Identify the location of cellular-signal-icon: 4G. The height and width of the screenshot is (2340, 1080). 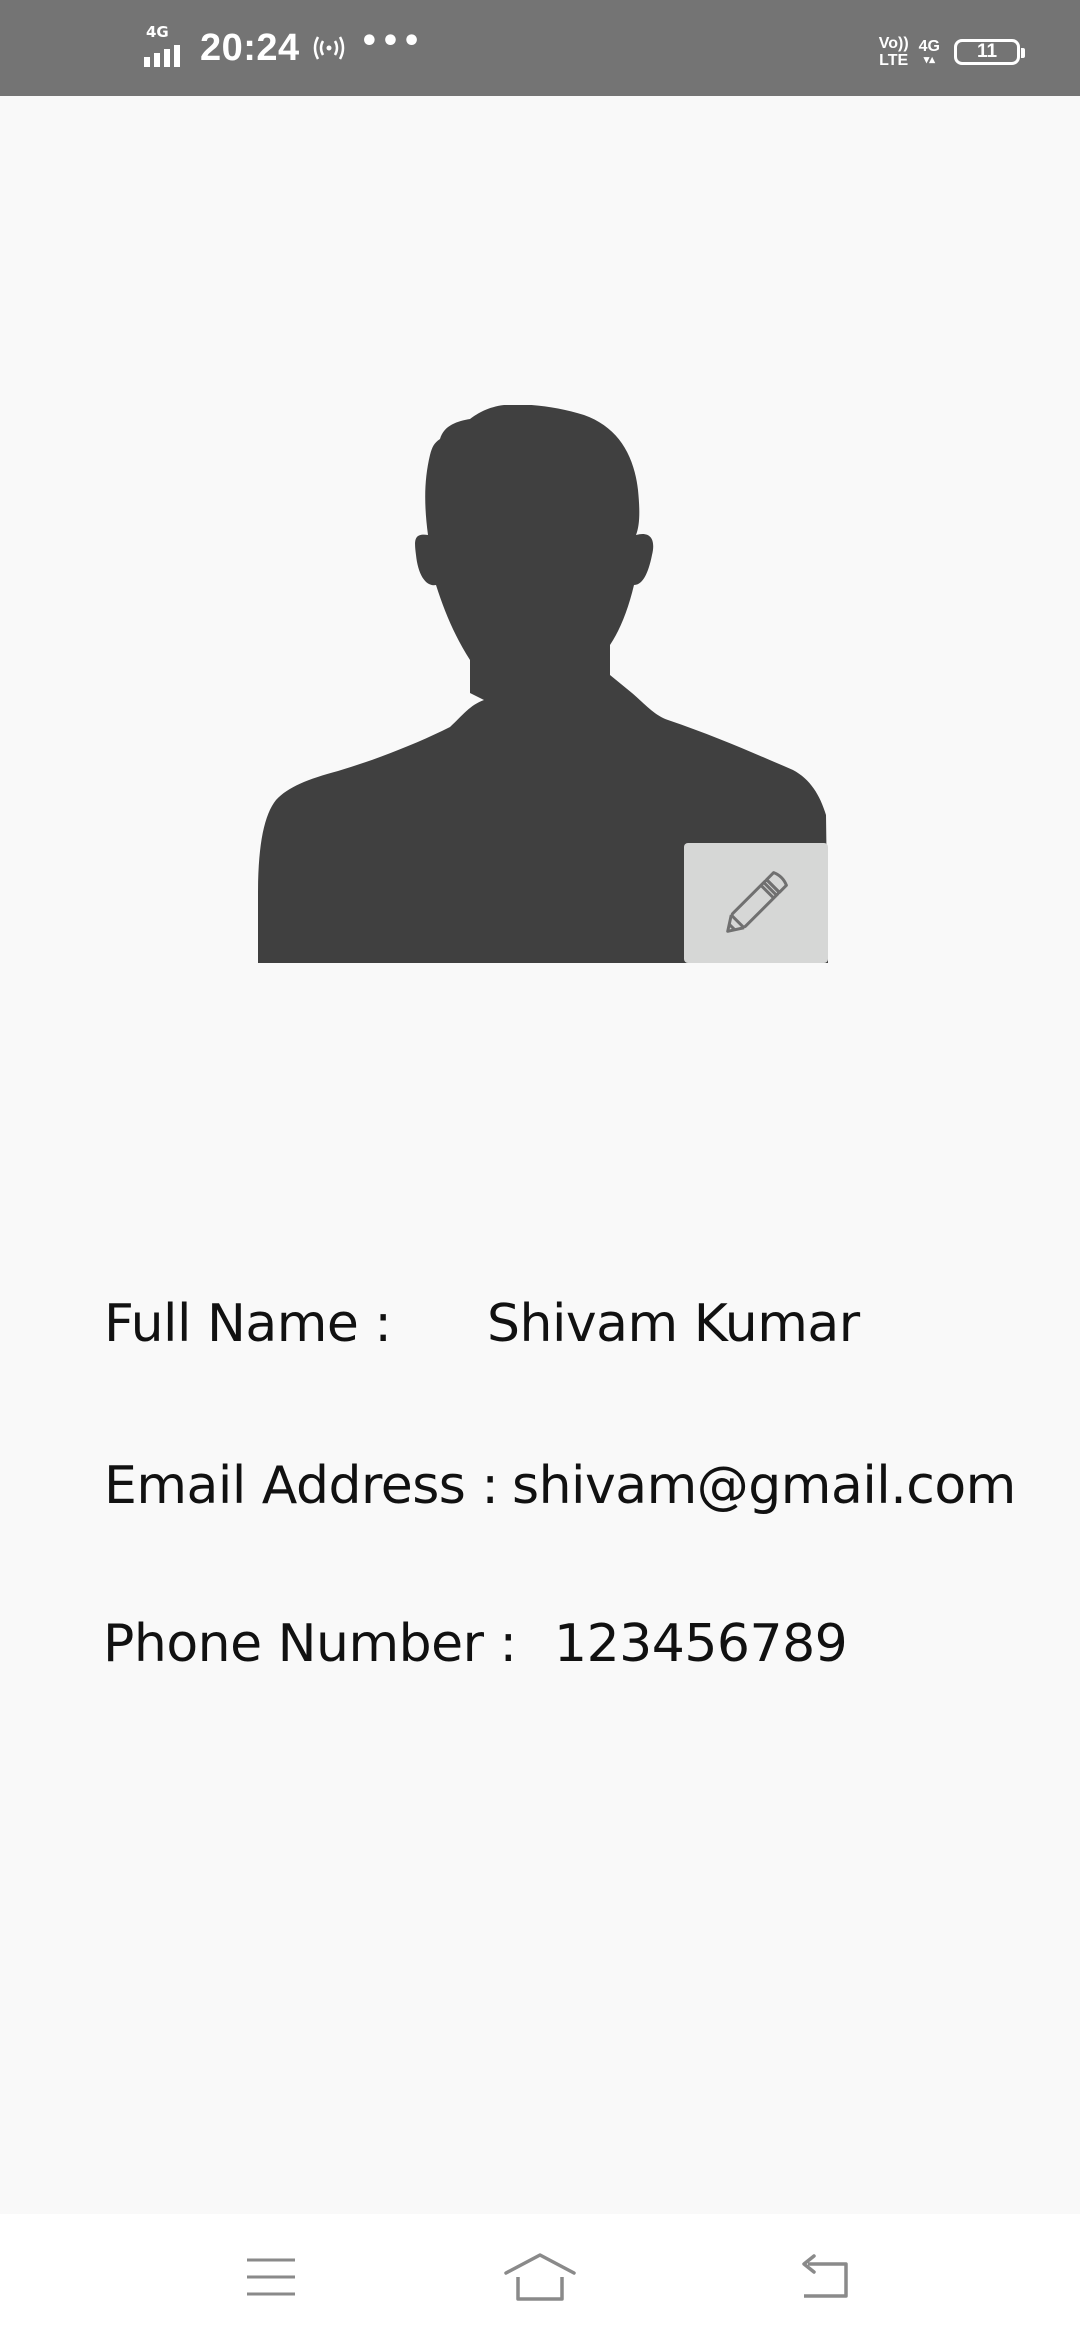
(167, 48).